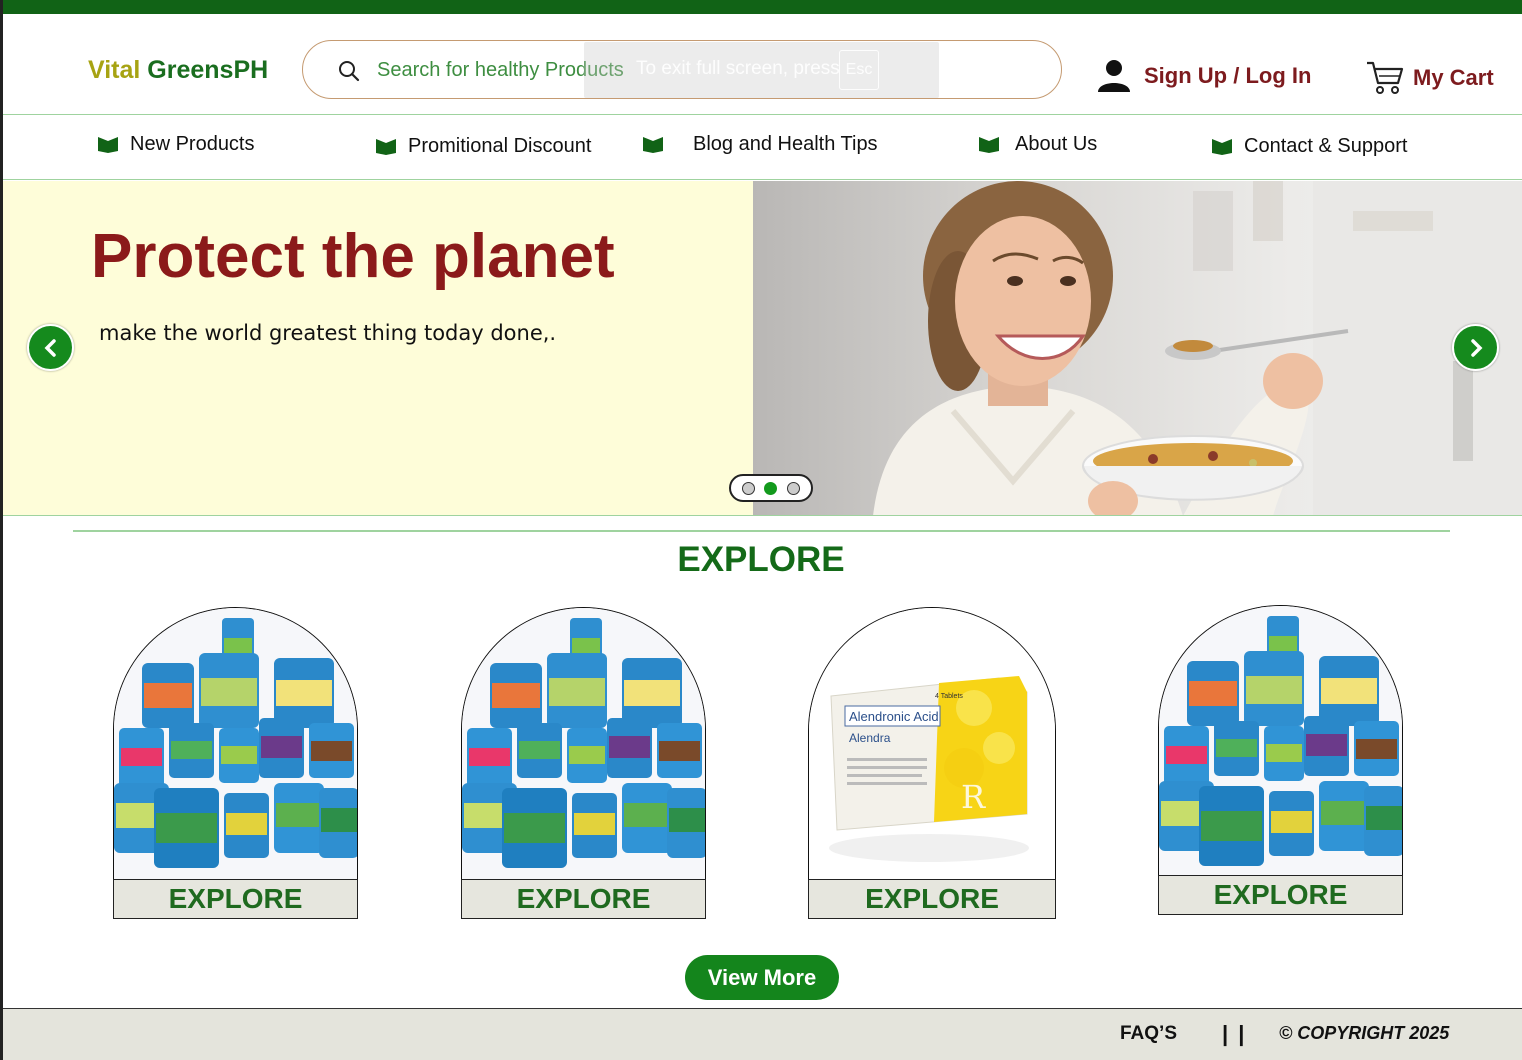  Describe the element at coordinates (949, 696) in the screenshot. I see `medicine-box-count: 4 Tablets` at that location.